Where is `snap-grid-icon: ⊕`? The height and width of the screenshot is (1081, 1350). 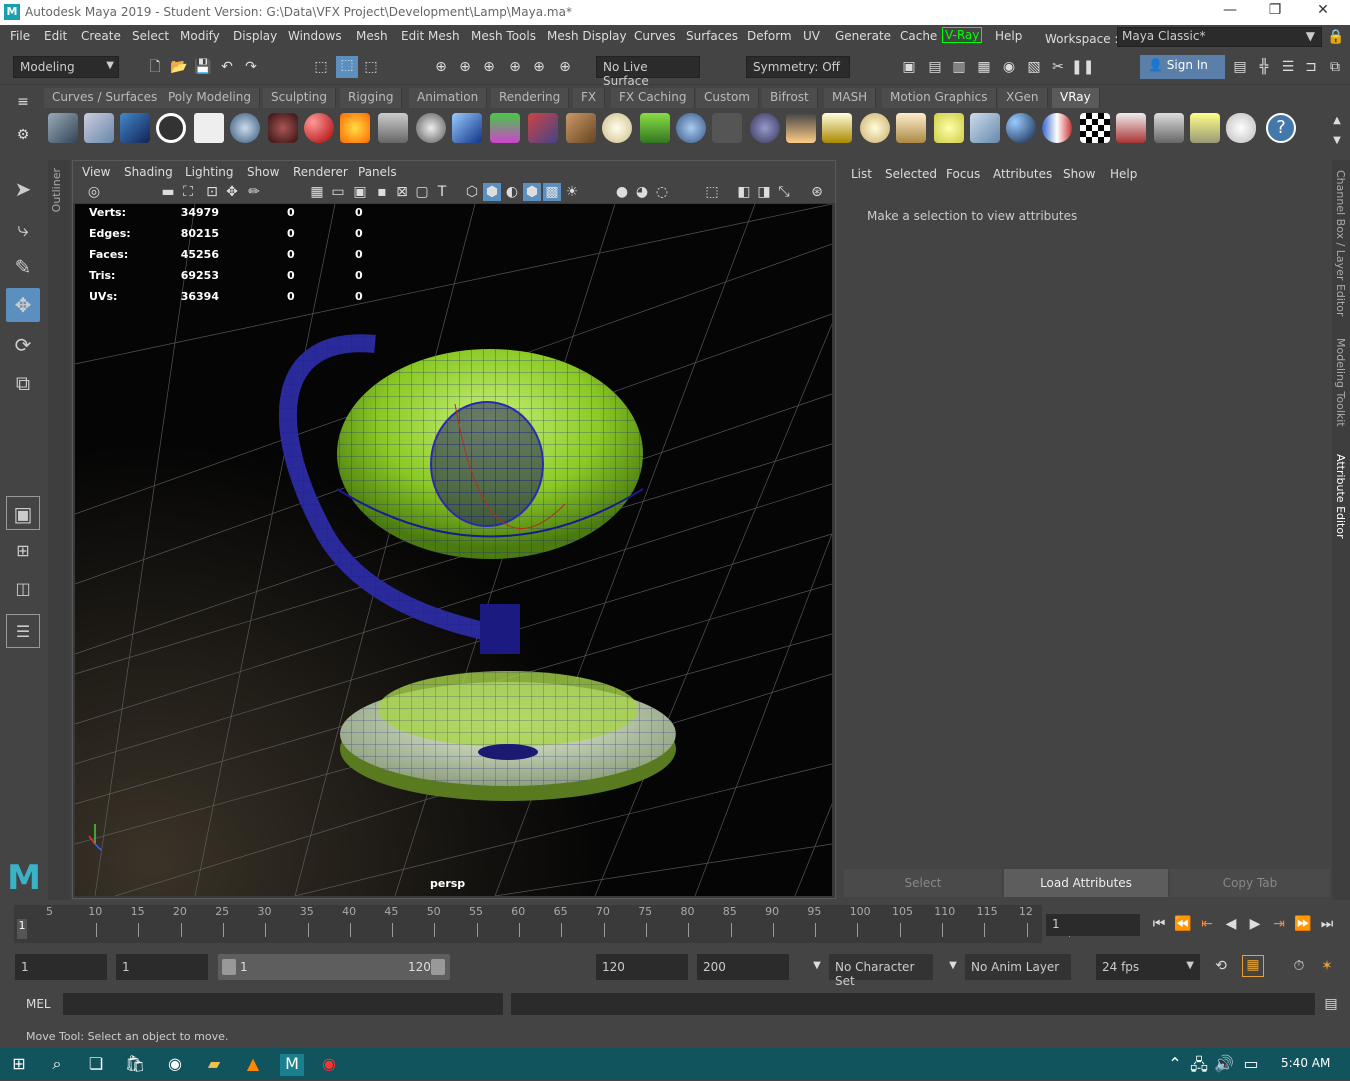
snap-grid-icon: ⊕ is located at coordinates (441, 67).